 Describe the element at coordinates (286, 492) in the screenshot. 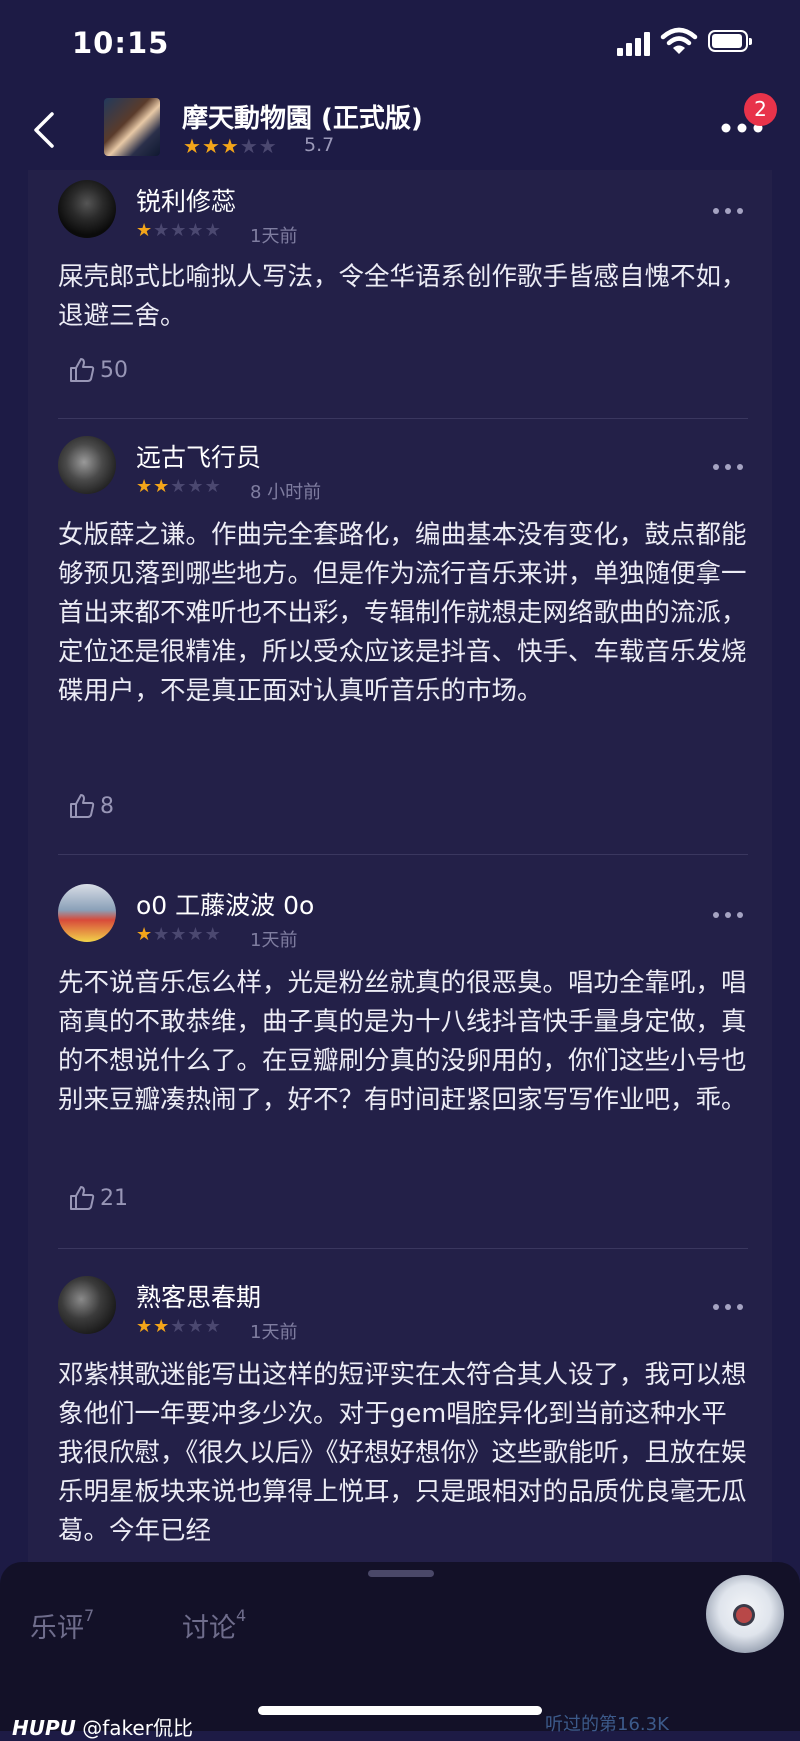

I see `review-time: 8 小时前` at that location.